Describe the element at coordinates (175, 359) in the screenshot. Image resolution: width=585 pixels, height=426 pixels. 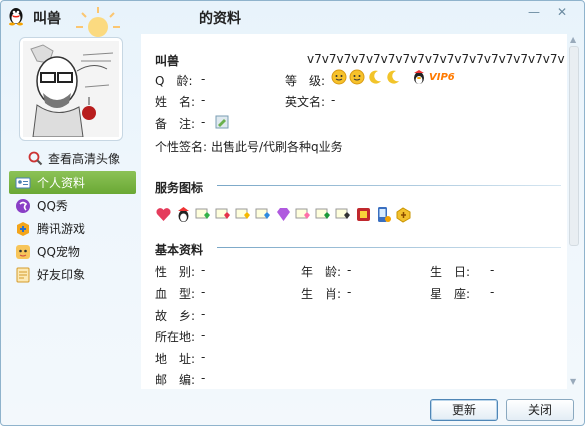
I see `address-label: 地 址:` at that location.